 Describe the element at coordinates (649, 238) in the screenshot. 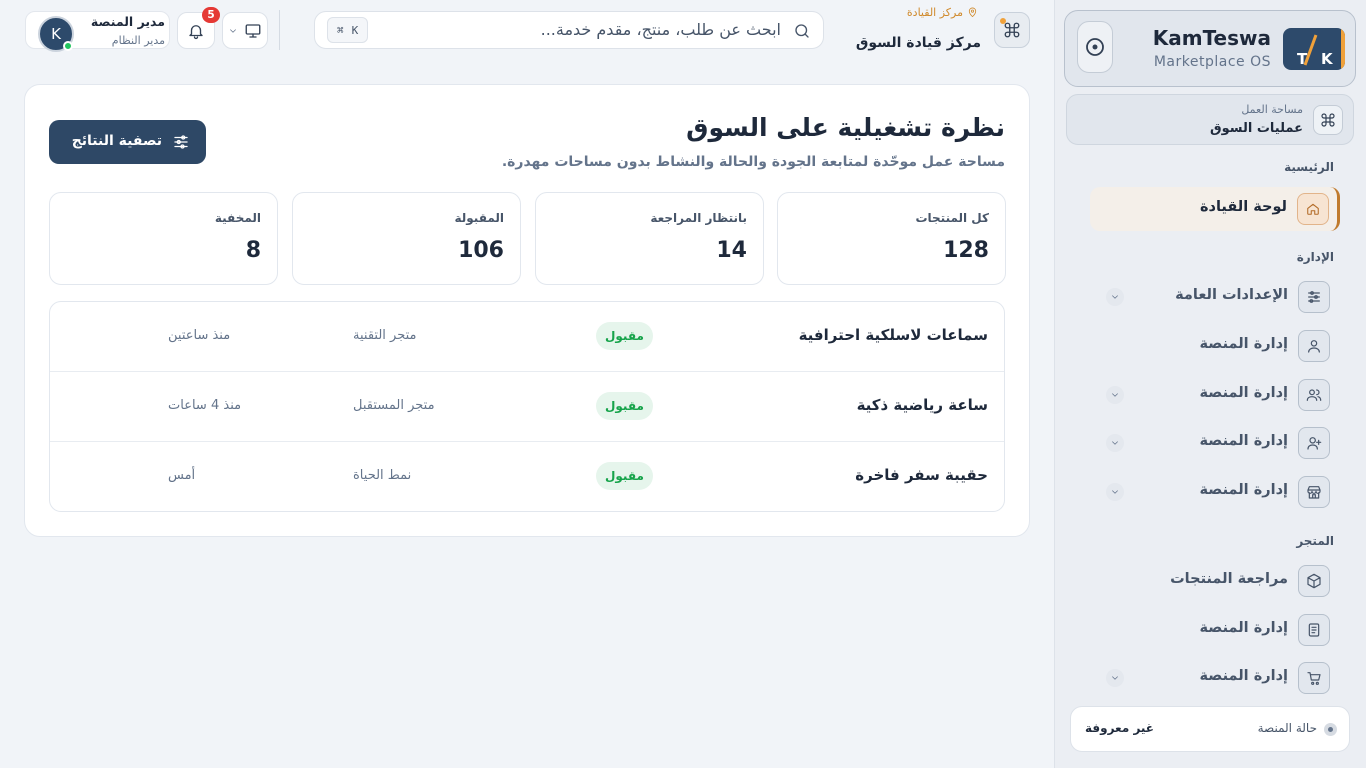

I see `stat-card-pending-review: بانتظار المراجعة 14` at that location.